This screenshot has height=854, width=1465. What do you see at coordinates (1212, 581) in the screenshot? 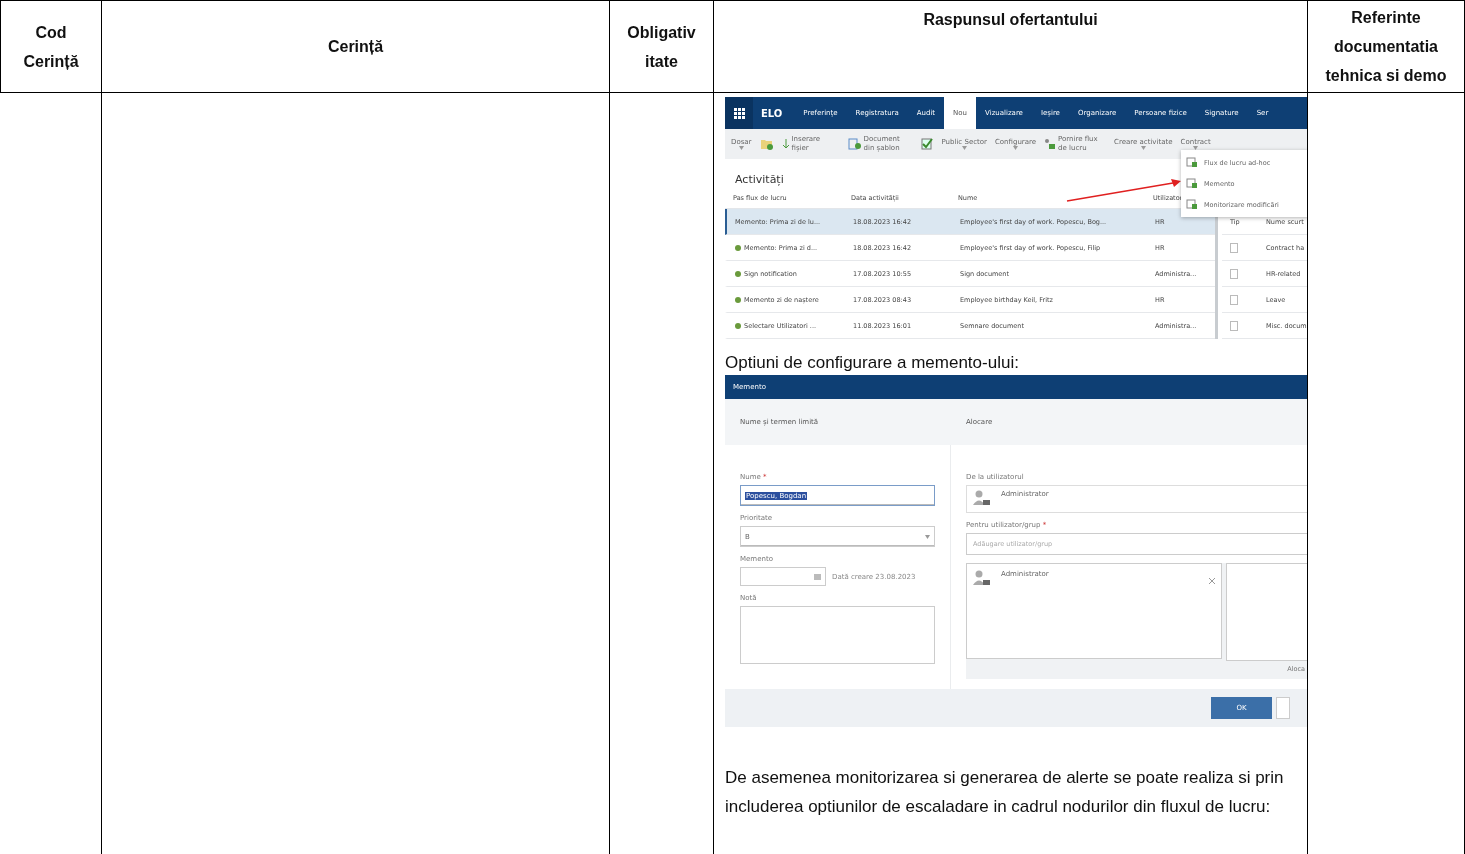
I see `close-icon` at bounding box center [1212, 581].